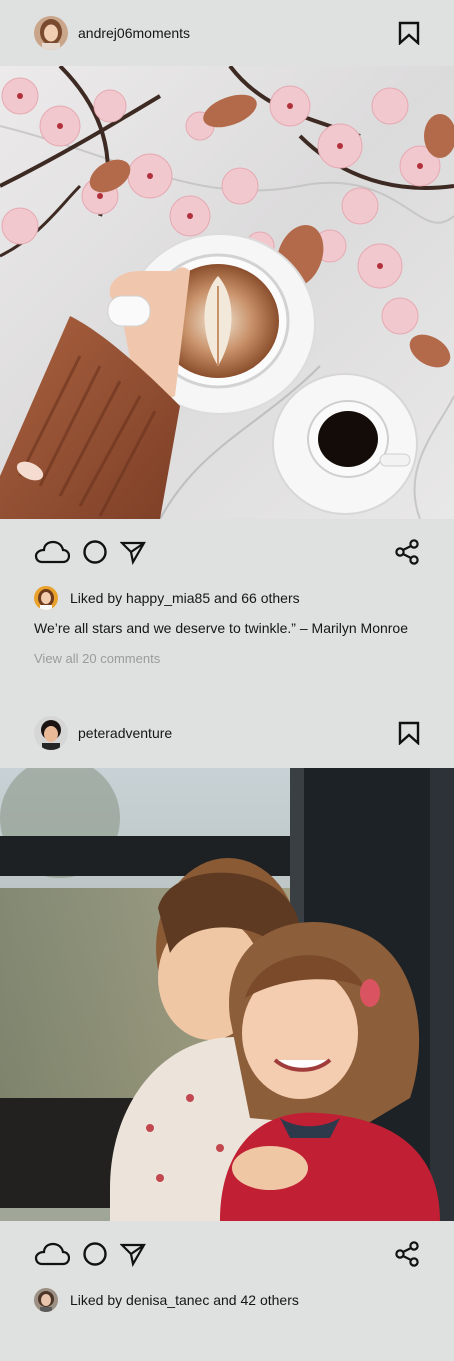 The image size is (454, 1361). I want to click on post-header: peteradventure, so click(227, 733).